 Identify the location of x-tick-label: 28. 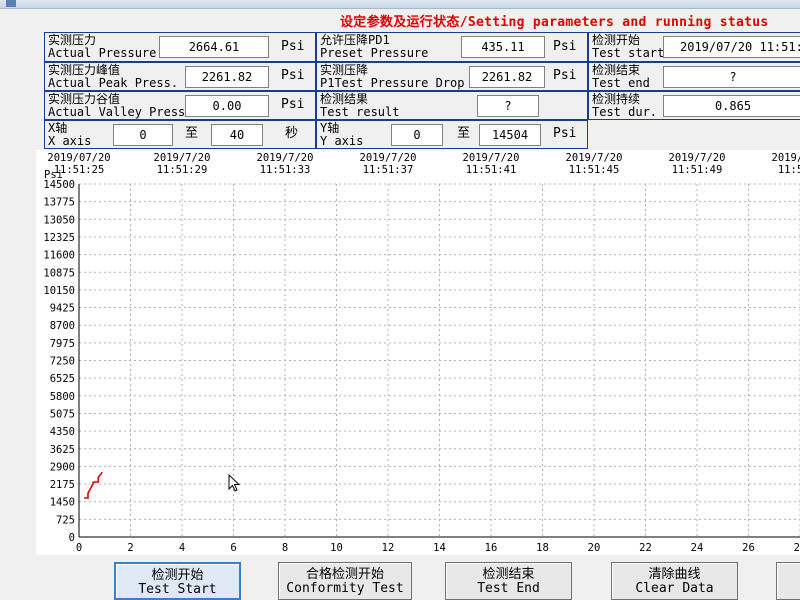
(797, 548).